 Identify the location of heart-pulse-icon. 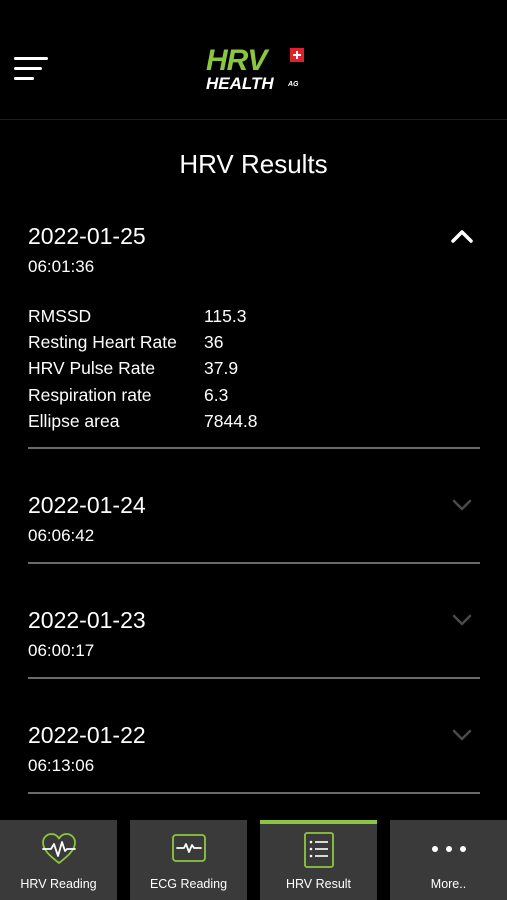
(59, 848).